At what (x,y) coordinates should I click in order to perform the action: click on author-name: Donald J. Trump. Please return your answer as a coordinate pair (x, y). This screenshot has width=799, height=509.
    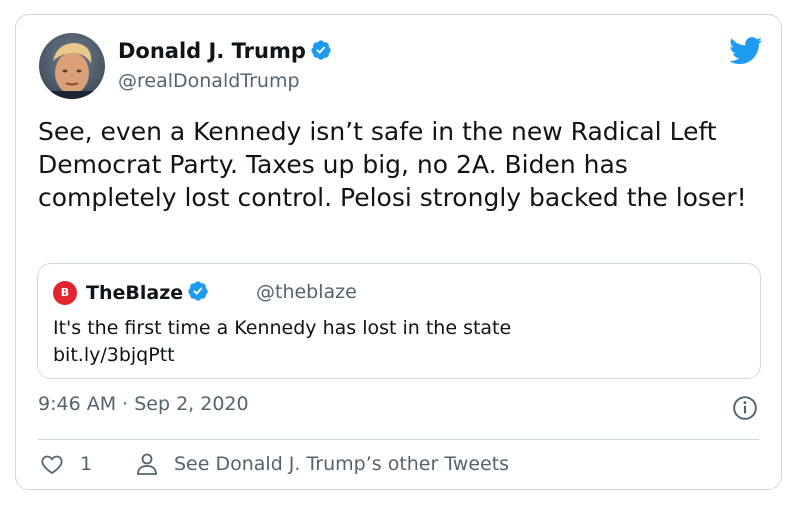
    Looking at the image, I should click on (212, 51).